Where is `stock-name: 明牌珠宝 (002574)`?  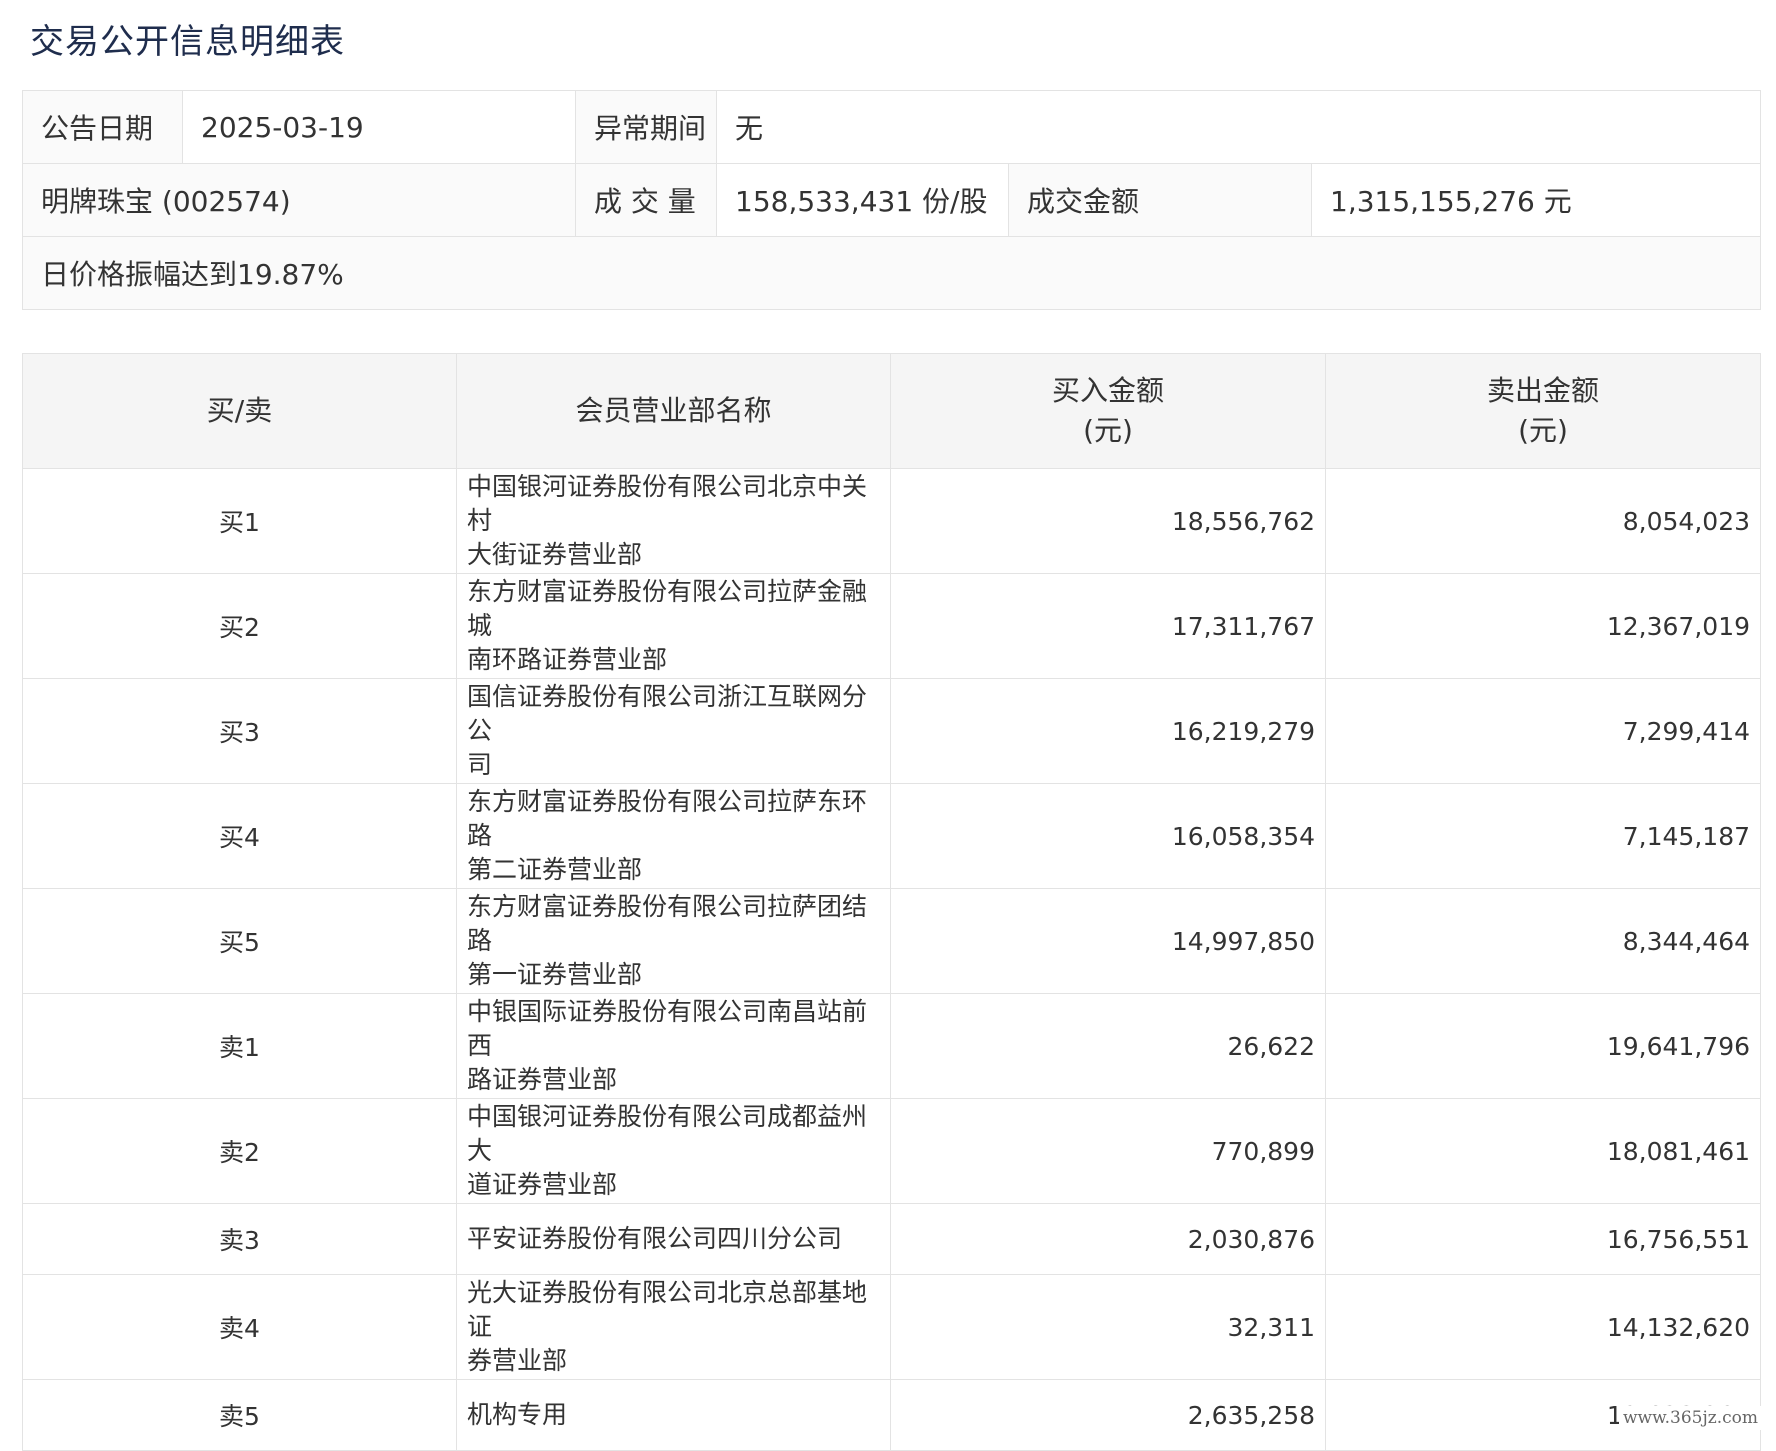
stock-name: 明牌珠宝 (002574) is located at coordinates (299, 200).